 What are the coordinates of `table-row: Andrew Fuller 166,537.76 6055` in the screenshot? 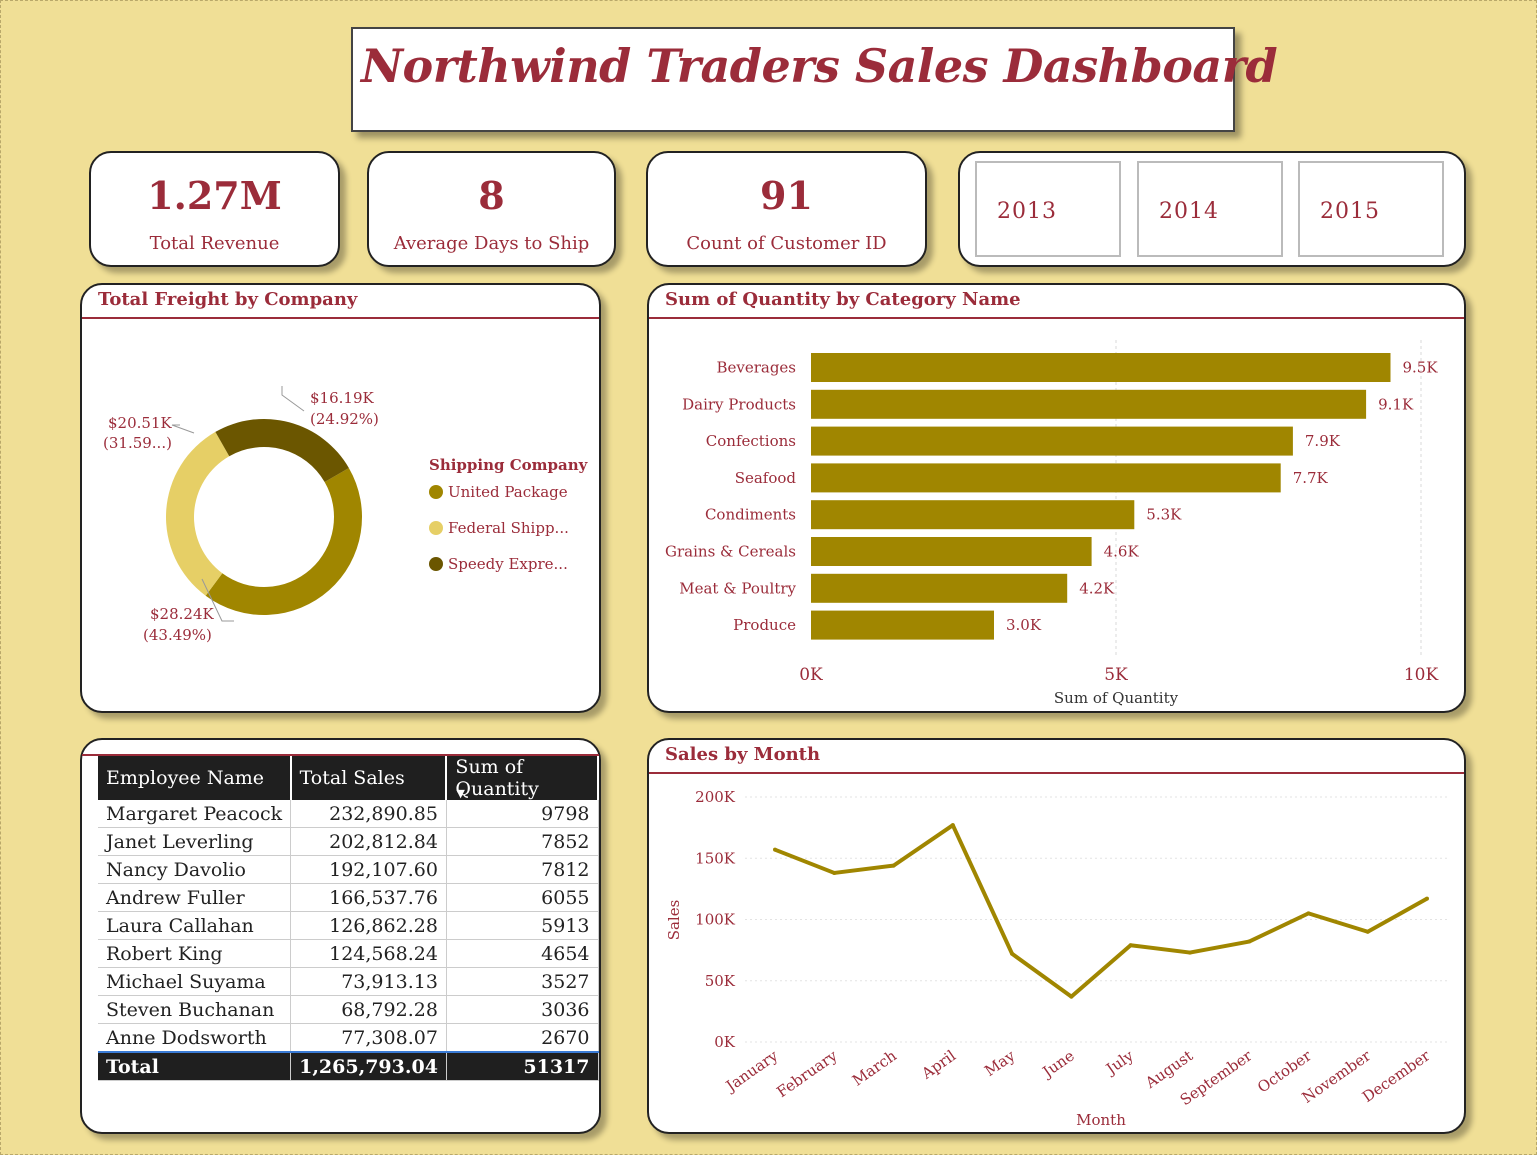 It's located at (348, 897).